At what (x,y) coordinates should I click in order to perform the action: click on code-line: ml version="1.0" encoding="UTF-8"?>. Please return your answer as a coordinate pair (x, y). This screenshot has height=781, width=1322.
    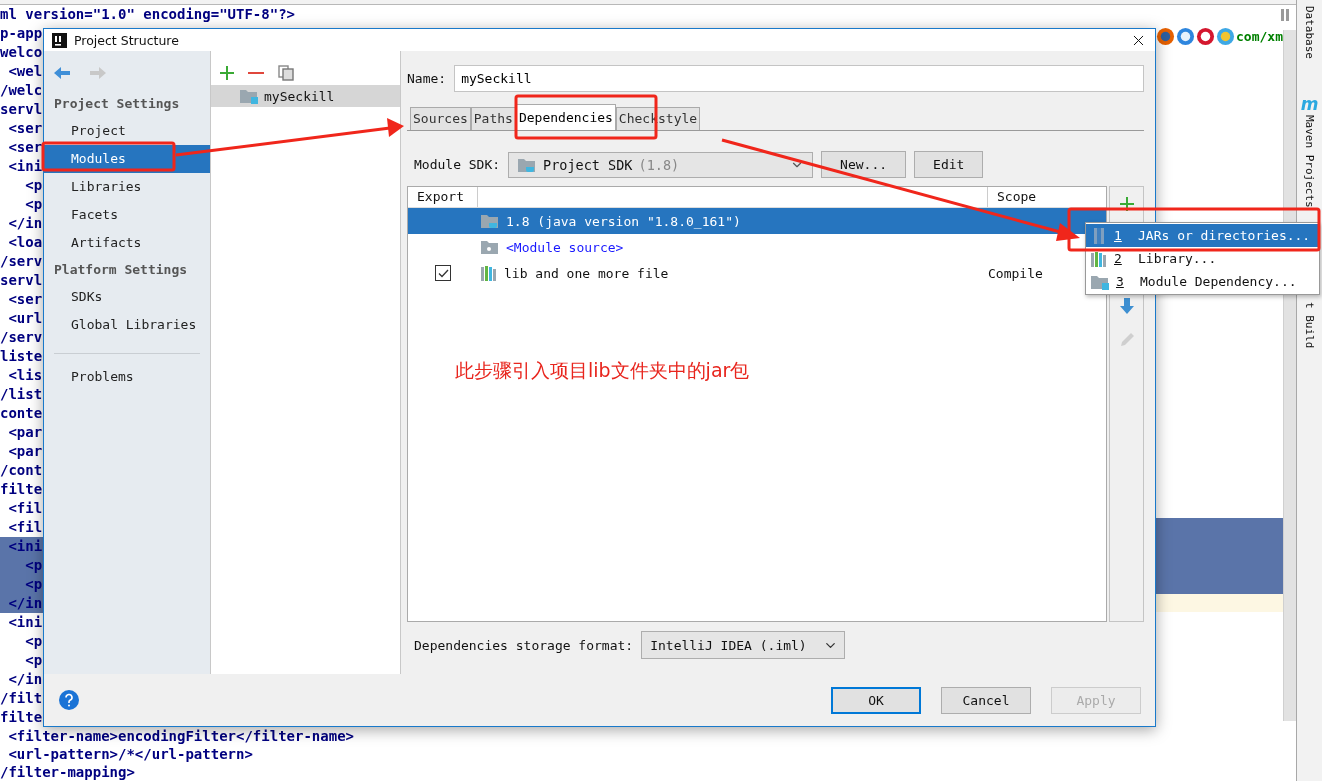
    Looking at the image, I should click on (147, 14).